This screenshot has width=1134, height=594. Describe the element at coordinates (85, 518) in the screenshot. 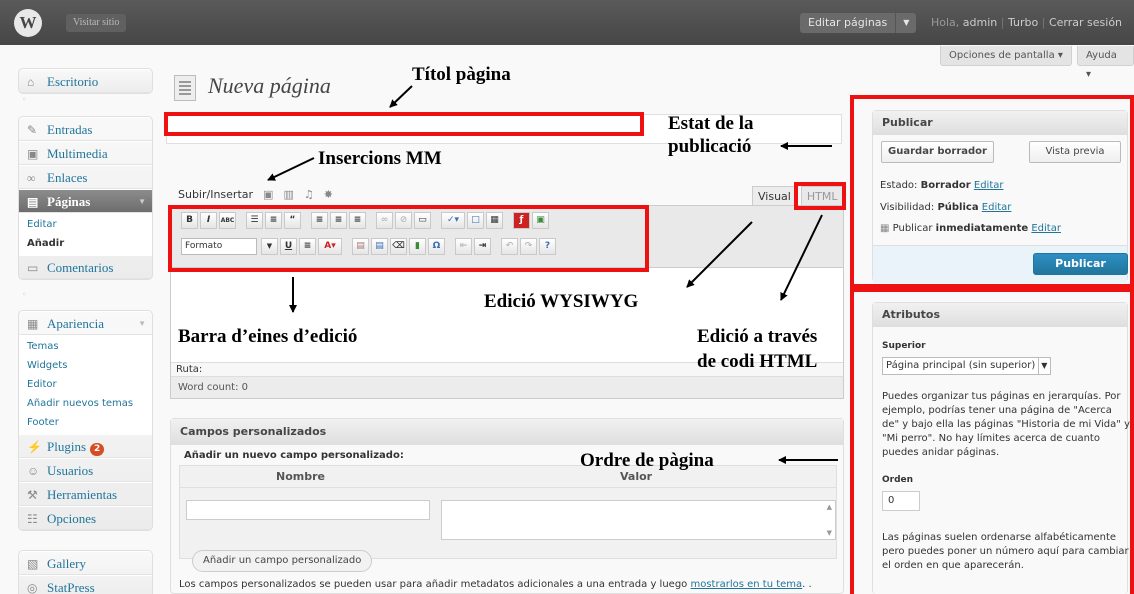

I see `sidebar-item-settings: ☷ Opciones` at that location.